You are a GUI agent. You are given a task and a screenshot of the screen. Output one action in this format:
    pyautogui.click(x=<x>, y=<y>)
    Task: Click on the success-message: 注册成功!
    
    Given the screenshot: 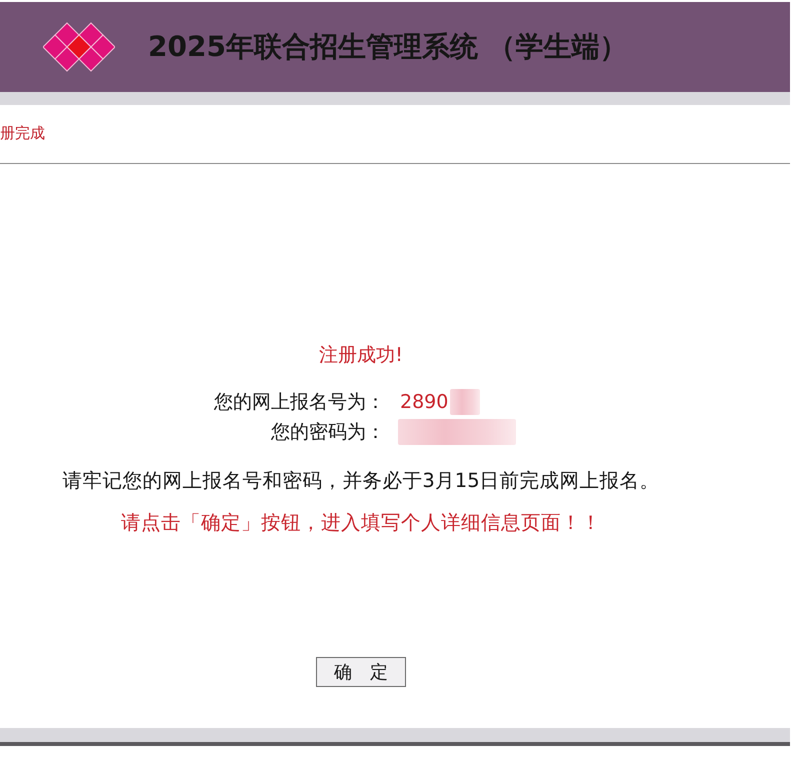 What is the action you would take?
    pyautogui.click(x=361, y=355)
    